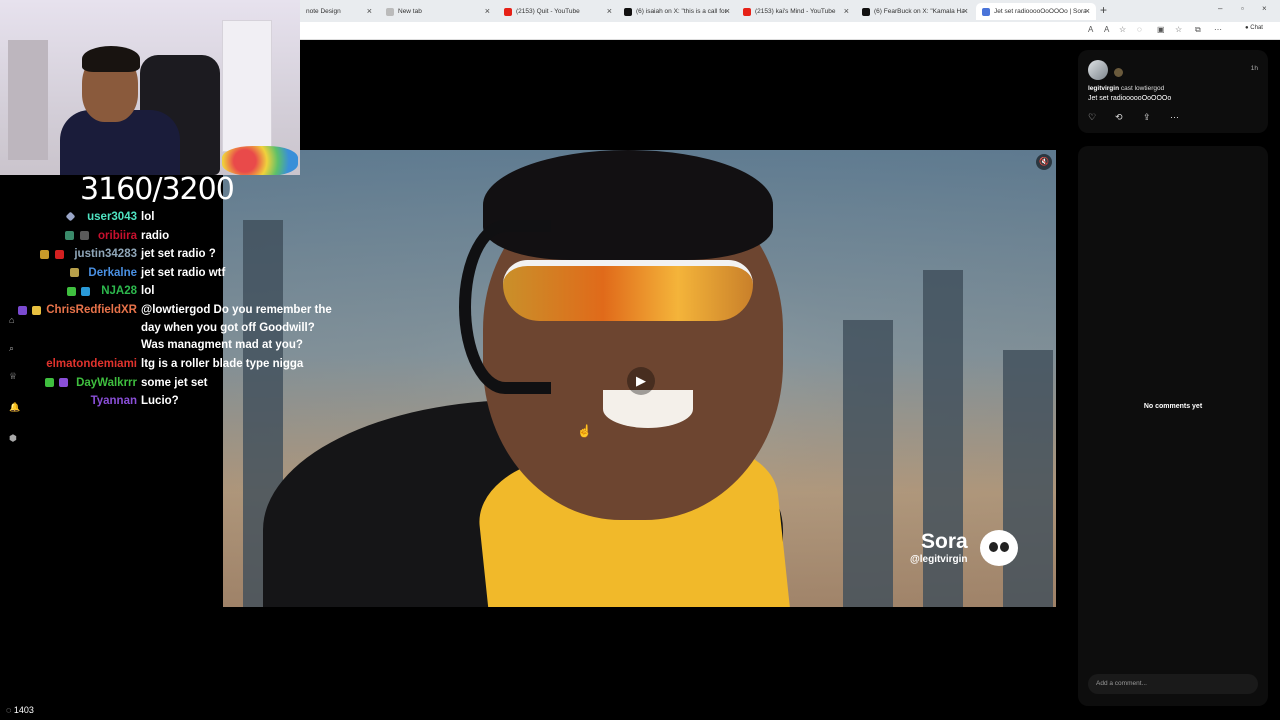 The image size is (1280, 720). What do you see at coordinates (91, 311) in the screenshot?
I see `chat-username: ChrisRedfieldXR` at bounding box center [91, 311].